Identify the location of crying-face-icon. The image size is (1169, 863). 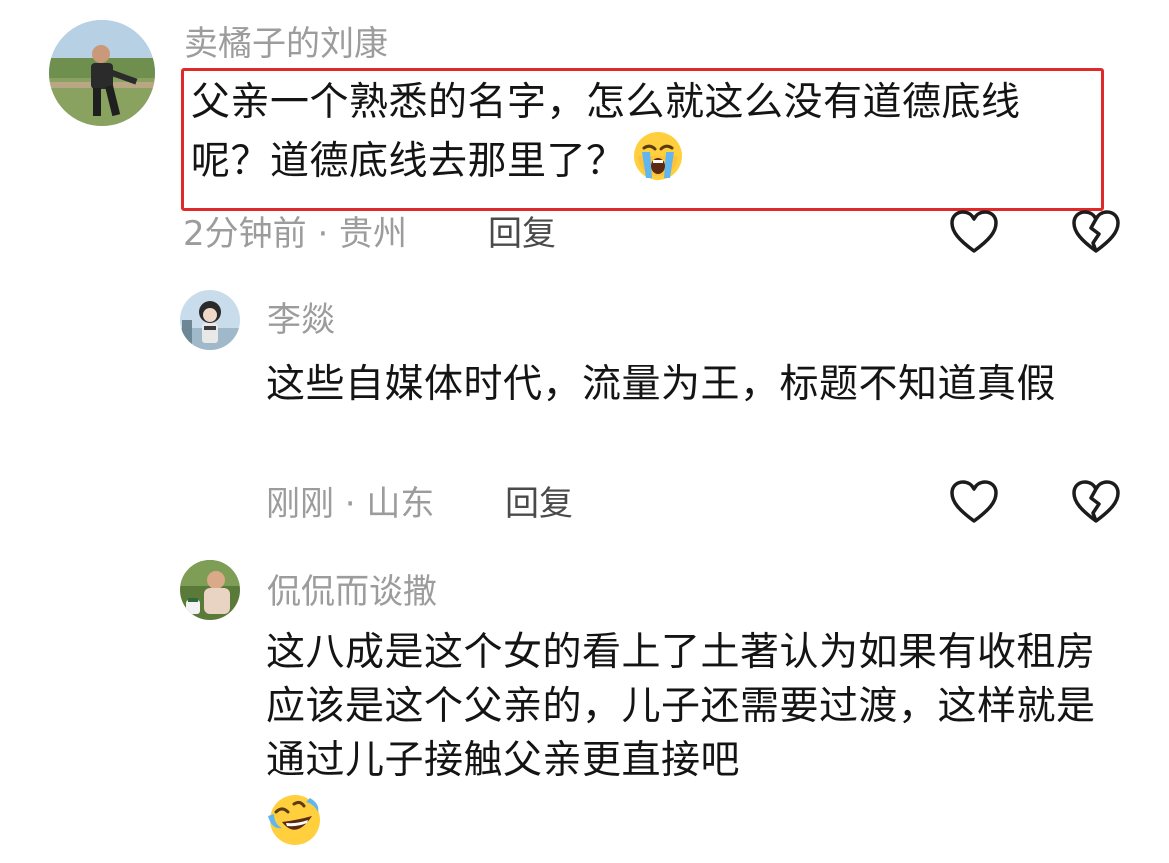
(658, 163).